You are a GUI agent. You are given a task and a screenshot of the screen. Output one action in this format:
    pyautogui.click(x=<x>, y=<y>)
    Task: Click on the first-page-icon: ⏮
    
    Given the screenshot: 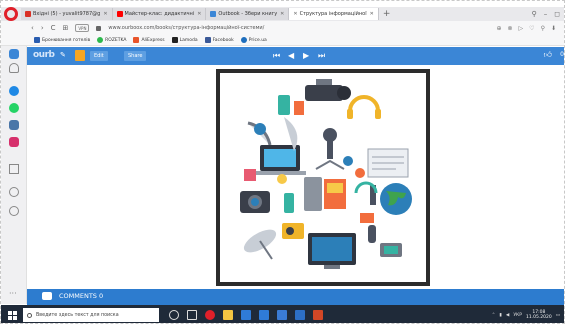 What is the action you would take?
    pyautogui.click(x=276, y=56)
    